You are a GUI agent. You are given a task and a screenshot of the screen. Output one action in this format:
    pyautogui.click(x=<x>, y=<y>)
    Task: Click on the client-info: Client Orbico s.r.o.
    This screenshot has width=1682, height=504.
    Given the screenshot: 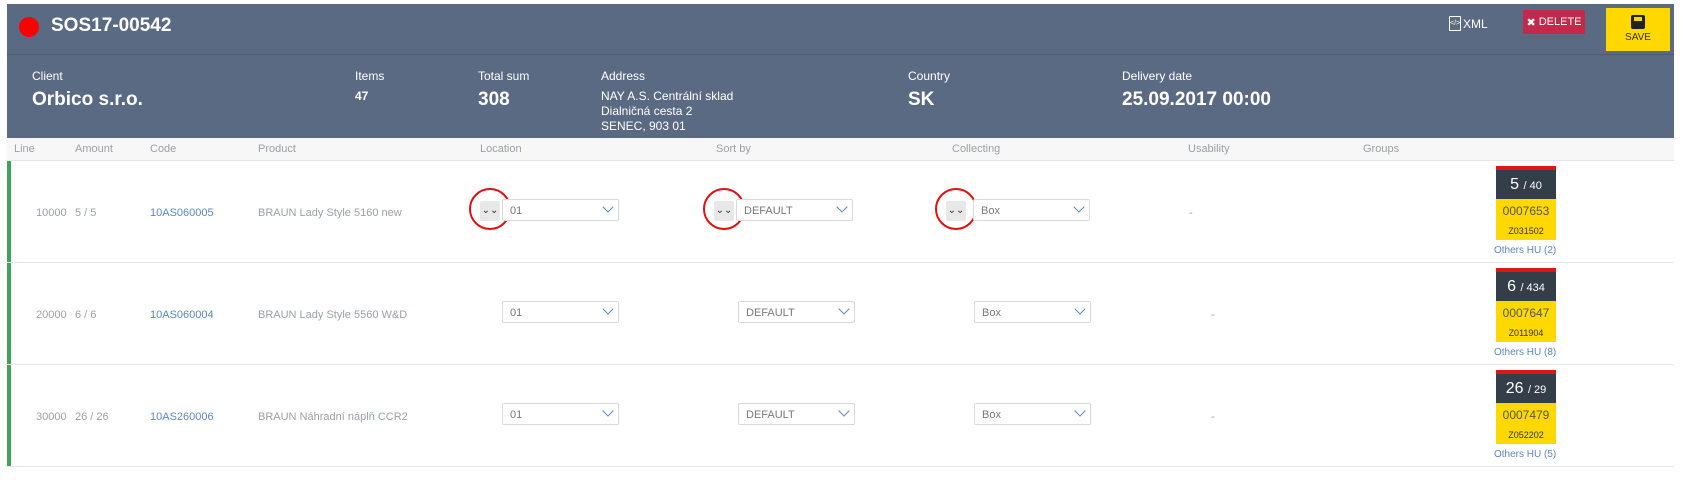 What is the action you would take?
    pyautogui.click(x=87, y=90)
    